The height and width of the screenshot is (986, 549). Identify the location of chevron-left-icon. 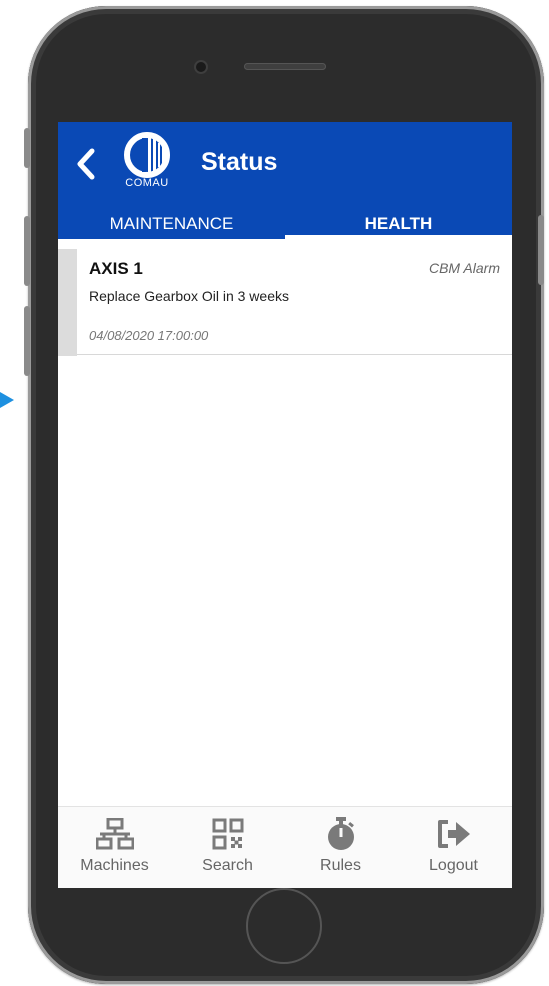
(86, 164).